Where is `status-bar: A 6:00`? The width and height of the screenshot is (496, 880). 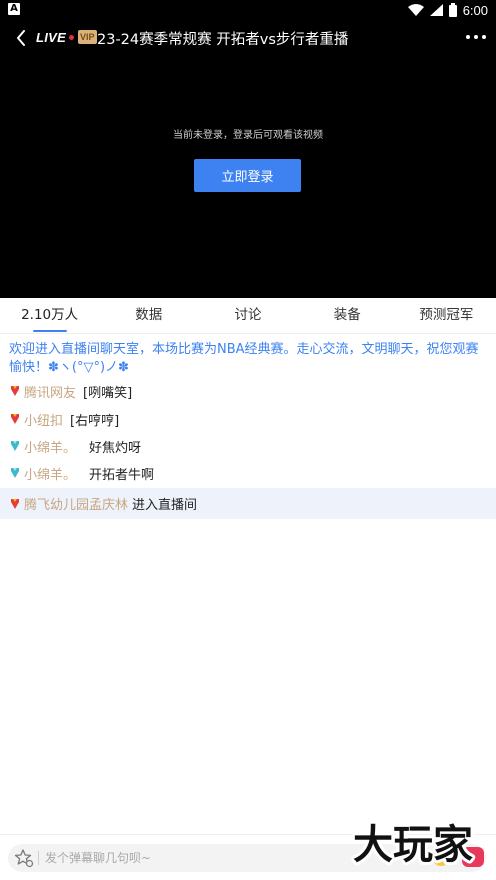
status-bar: A 6:00 is located at coordinates (248, 10).